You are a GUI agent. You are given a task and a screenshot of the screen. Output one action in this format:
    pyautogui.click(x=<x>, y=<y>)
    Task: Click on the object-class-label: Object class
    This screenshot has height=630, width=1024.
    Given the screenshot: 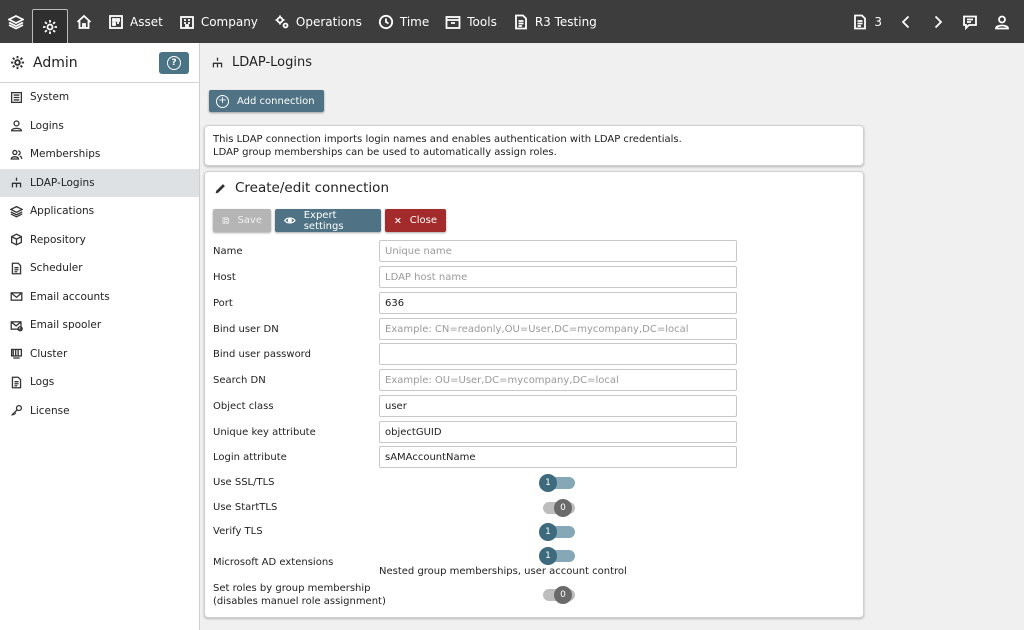 What is the action you would take?
    pyautogui.click(x=243, y=406)
    